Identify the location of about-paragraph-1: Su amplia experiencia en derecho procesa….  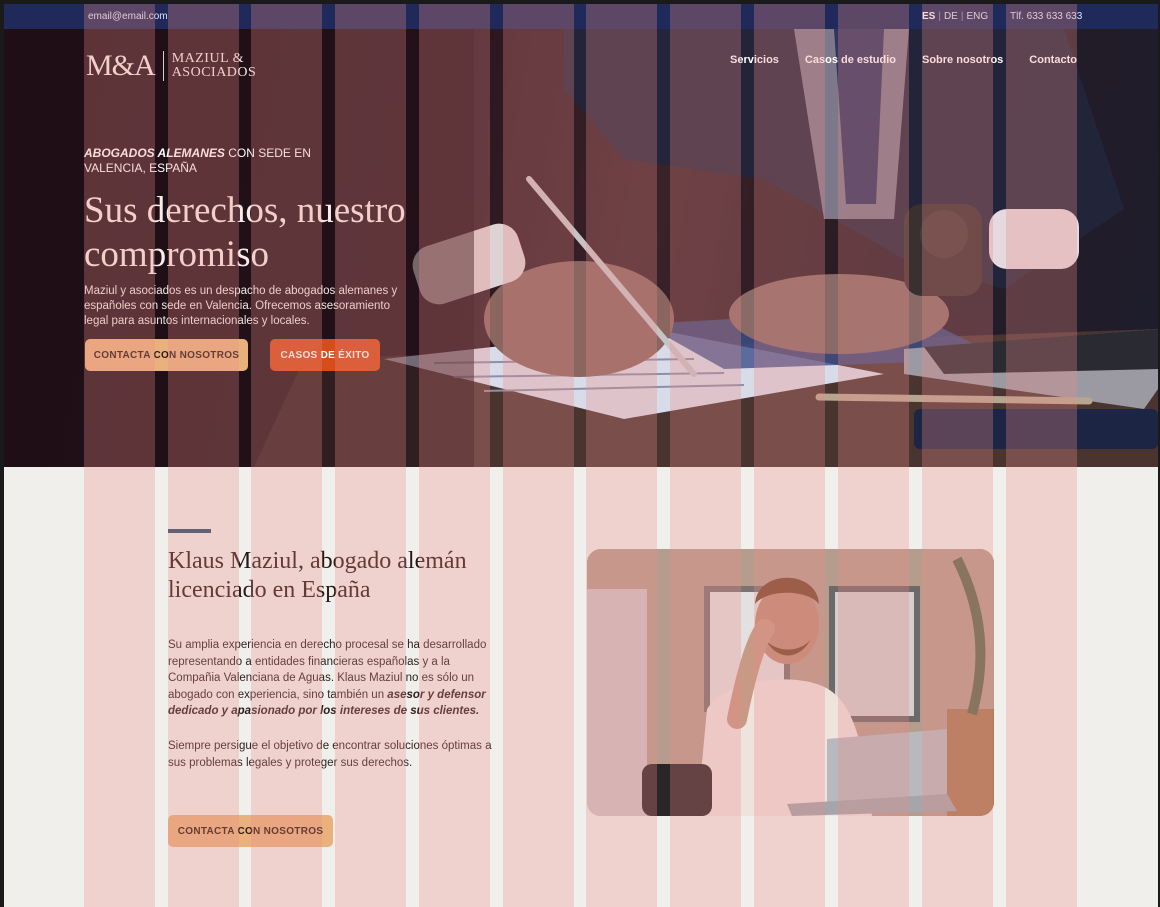
(333, 678).